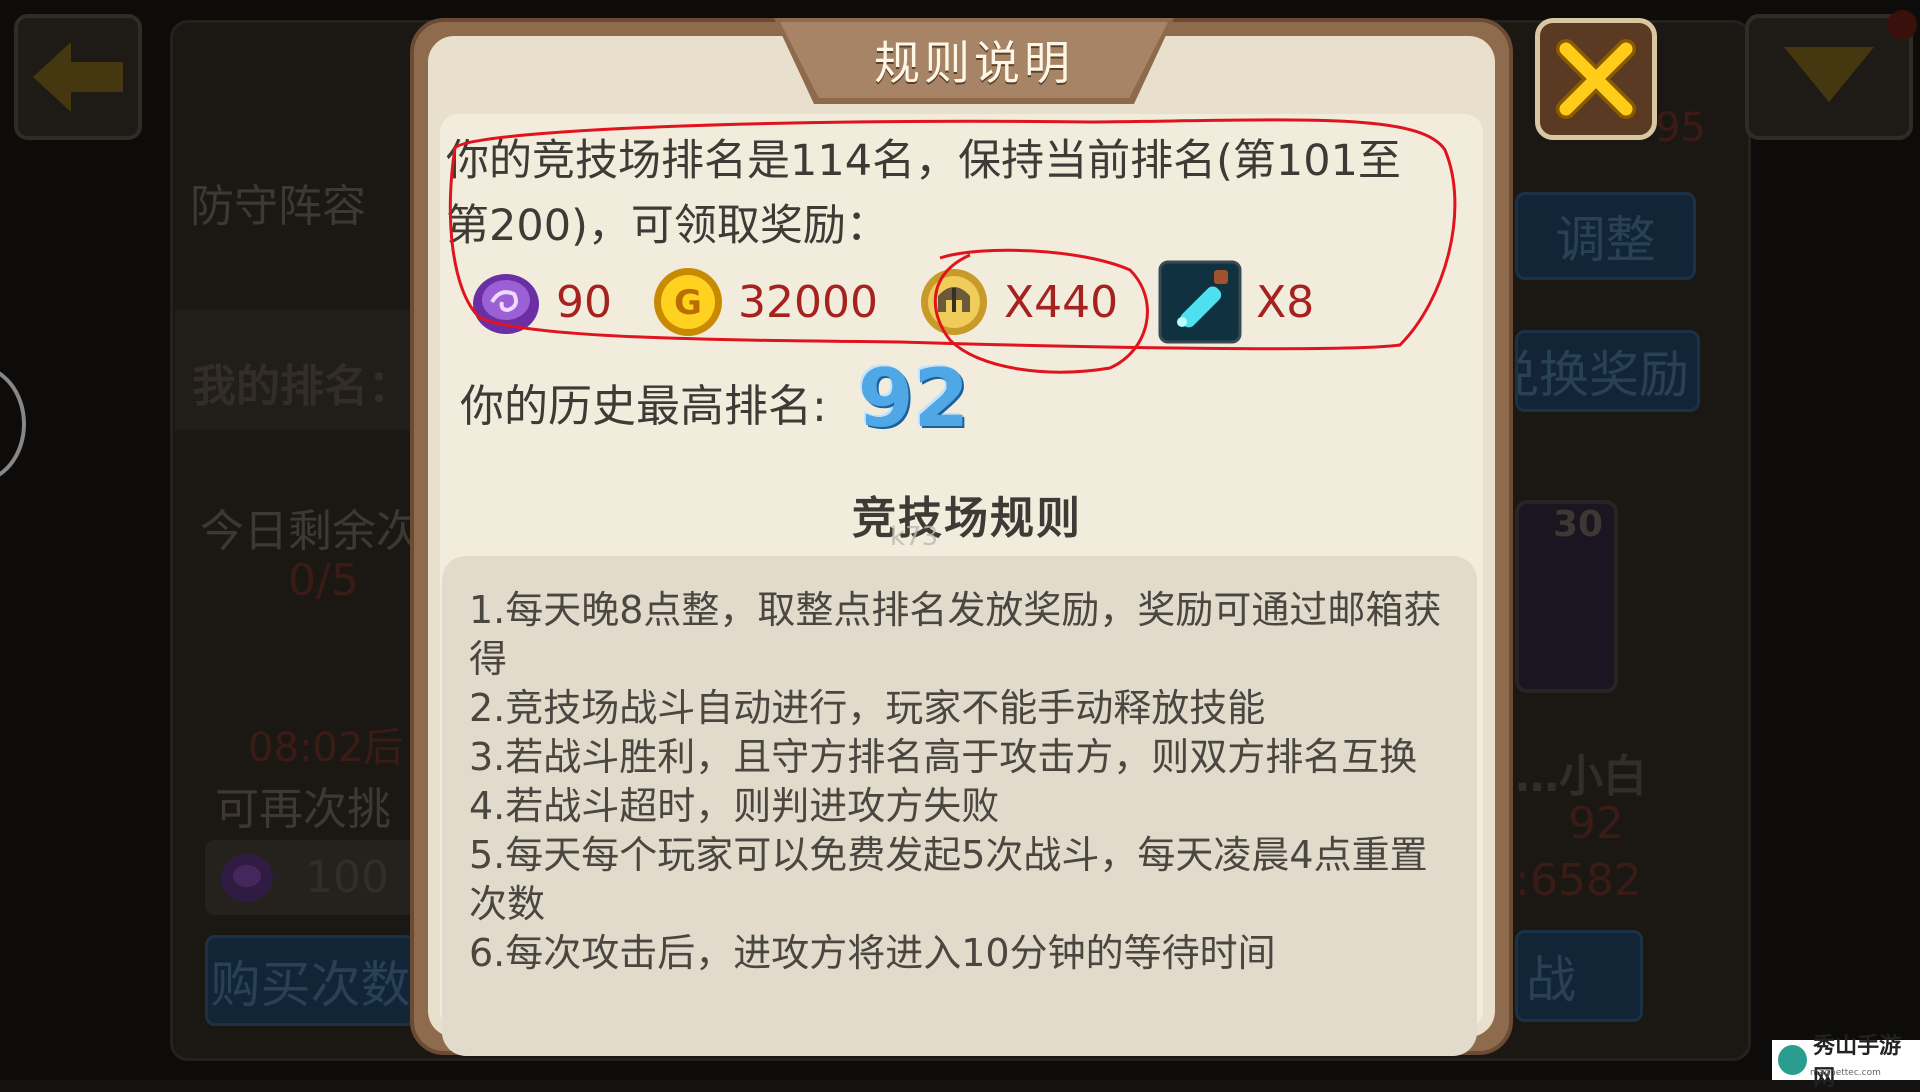  I want to click on rank-info-line-2: 第200)，可领取奖励：, so click(667, 226).